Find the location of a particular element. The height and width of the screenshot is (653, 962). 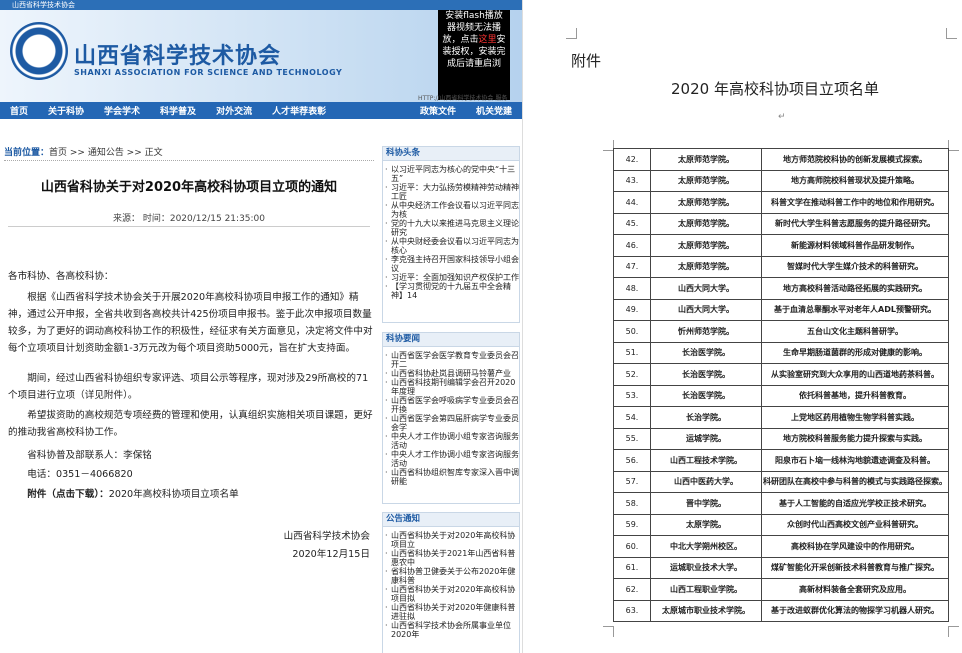

table-row: 49. 山西大同大学。 基于血清总睾酮水平对老年人ADL预警研究。 is located at coordinates (781, 309).